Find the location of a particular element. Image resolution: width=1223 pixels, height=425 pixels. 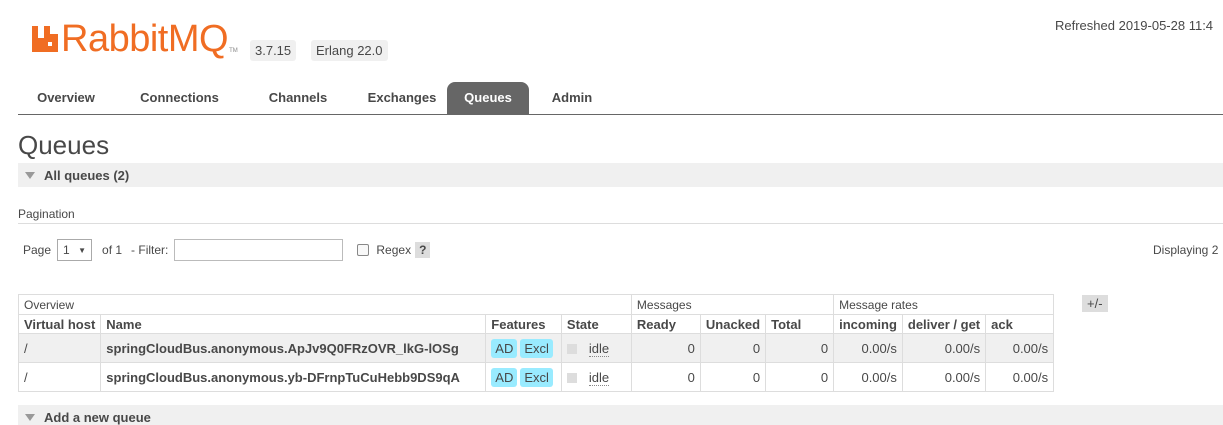

tab-admin: Admin is located at coordinates (572, 98).